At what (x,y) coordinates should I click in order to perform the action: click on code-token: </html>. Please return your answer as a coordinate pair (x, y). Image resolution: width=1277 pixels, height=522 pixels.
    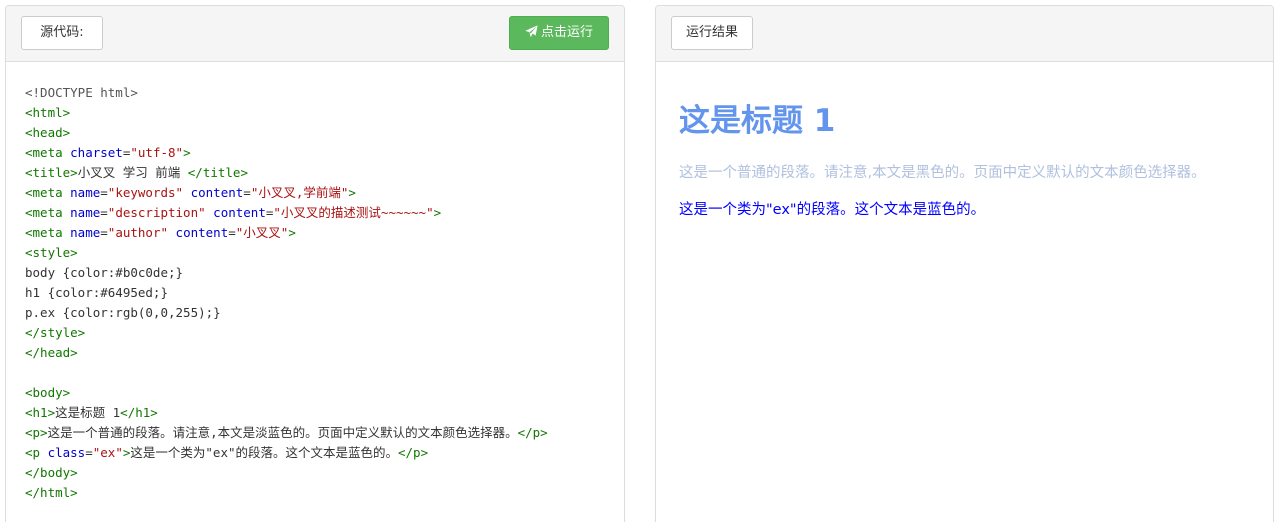
    Looking at the image, I should click on (51, 492).